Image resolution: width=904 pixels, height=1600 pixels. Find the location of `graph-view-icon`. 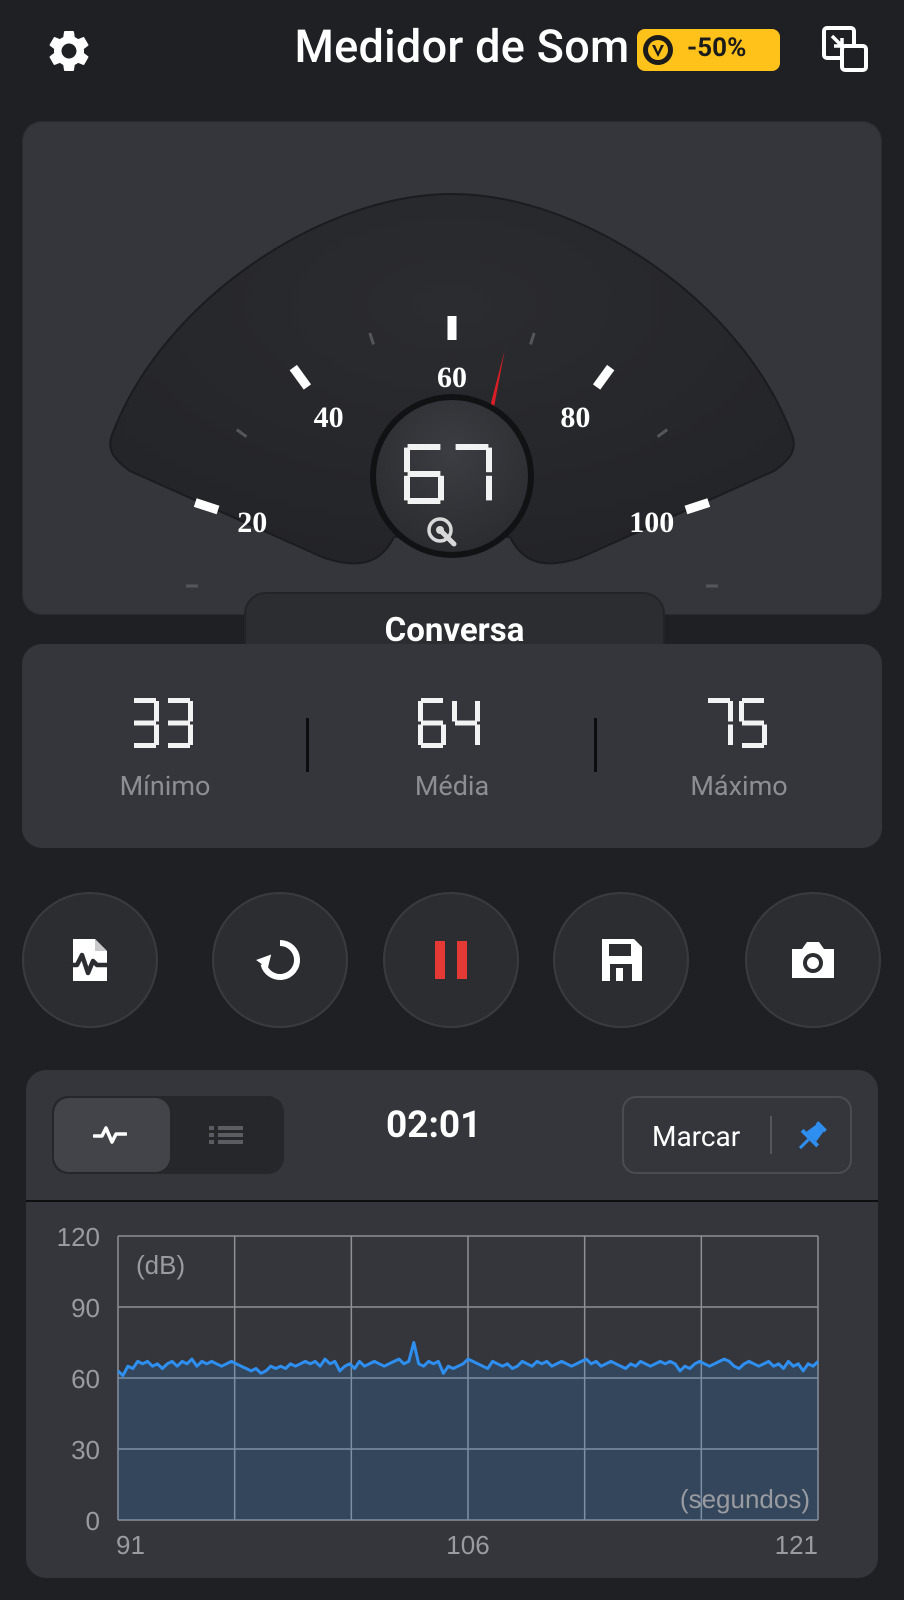

graph-view-icon is located at coordinates (110, 1135).